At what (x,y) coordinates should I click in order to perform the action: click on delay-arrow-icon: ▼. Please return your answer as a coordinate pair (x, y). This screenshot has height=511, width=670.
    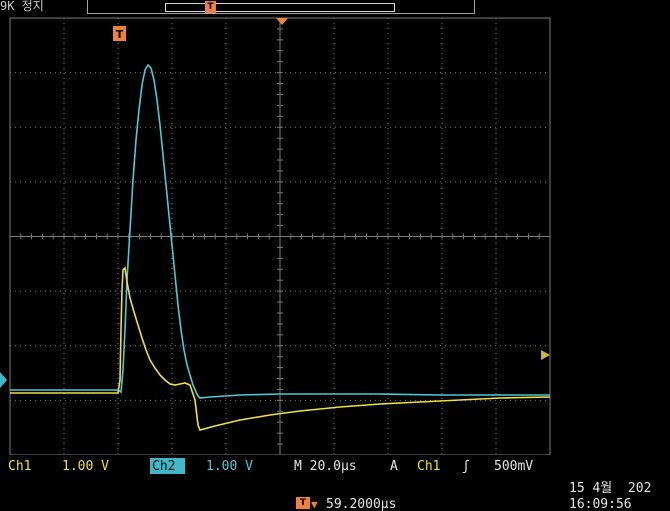
    Looking at the image, I should click on (314, 504).